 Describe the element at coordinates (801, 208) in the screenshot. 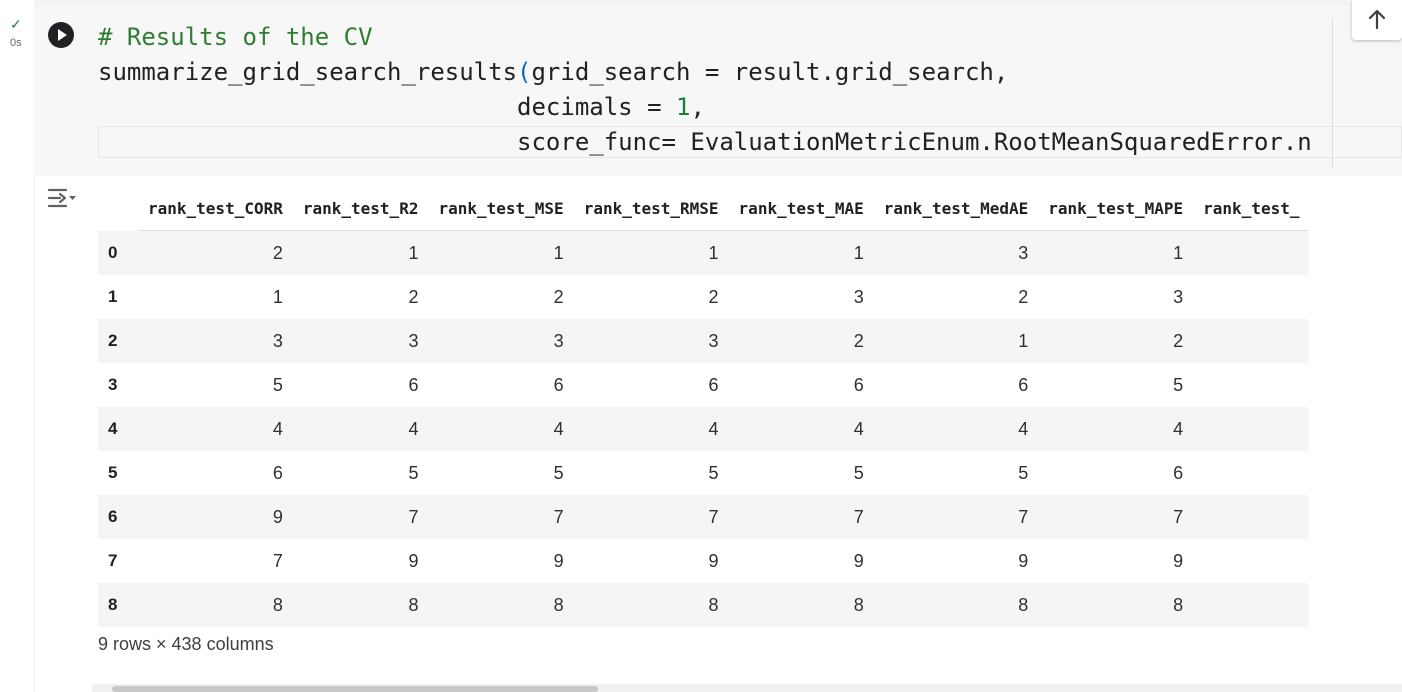

I see `column-header: rank_test_MAE` at that location.